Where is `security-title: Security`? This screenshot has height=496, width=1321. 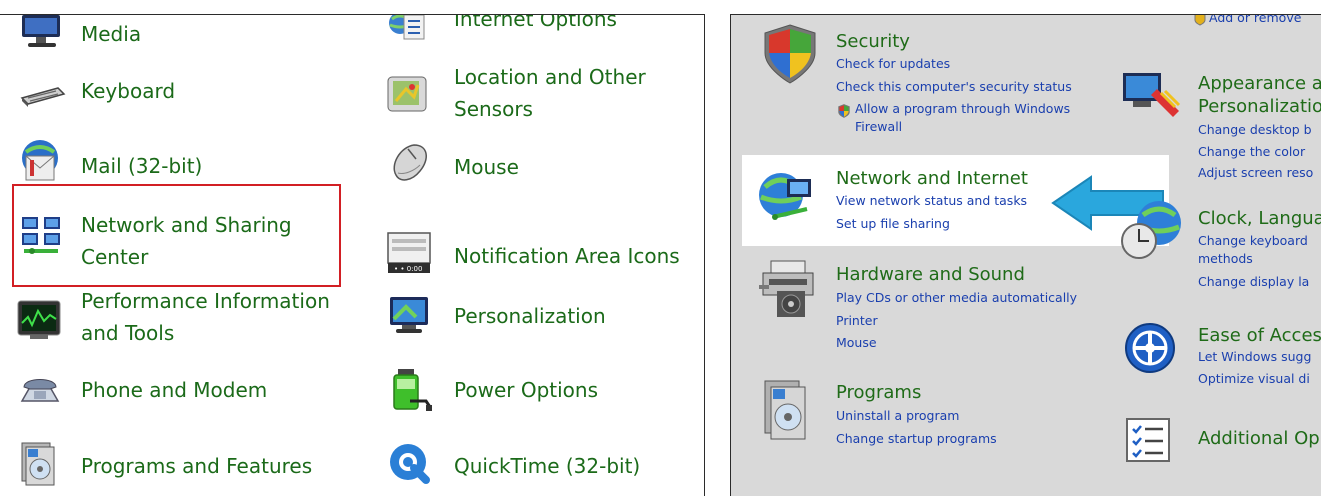
security-title: Security is located at coordinates (873, 42).